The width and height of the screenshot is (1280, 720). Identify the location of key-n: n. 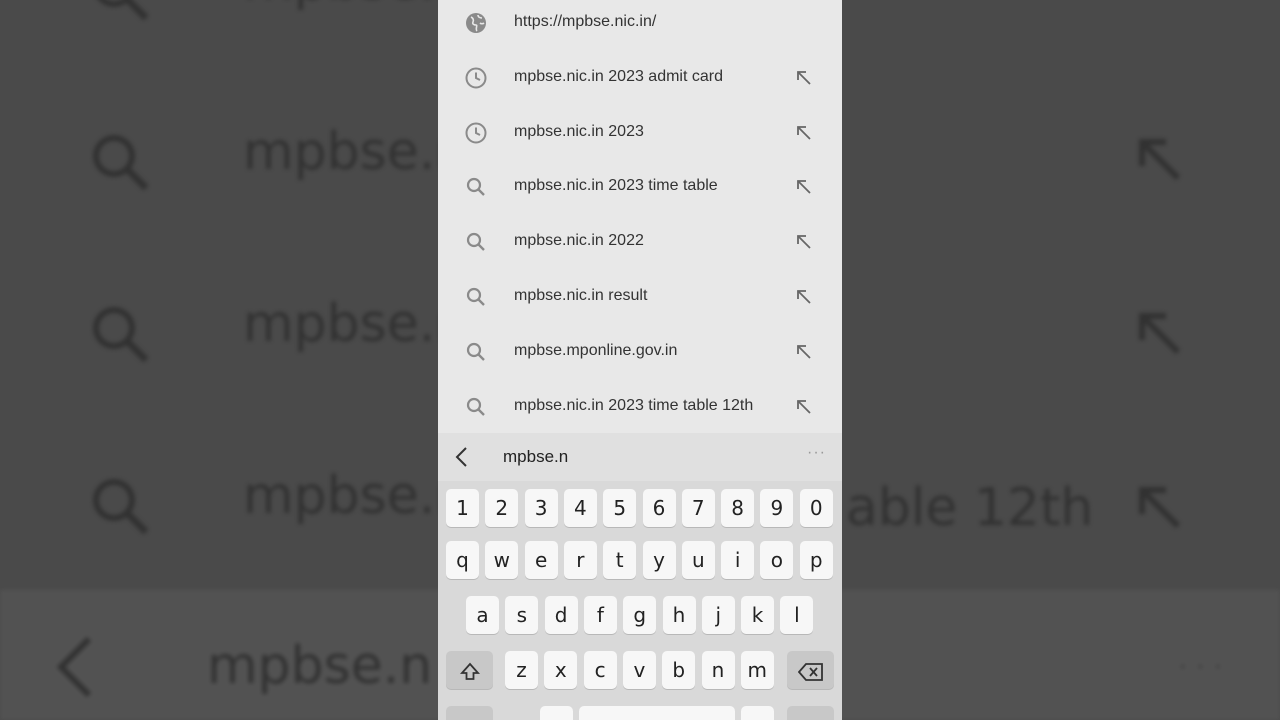
(718, 670).